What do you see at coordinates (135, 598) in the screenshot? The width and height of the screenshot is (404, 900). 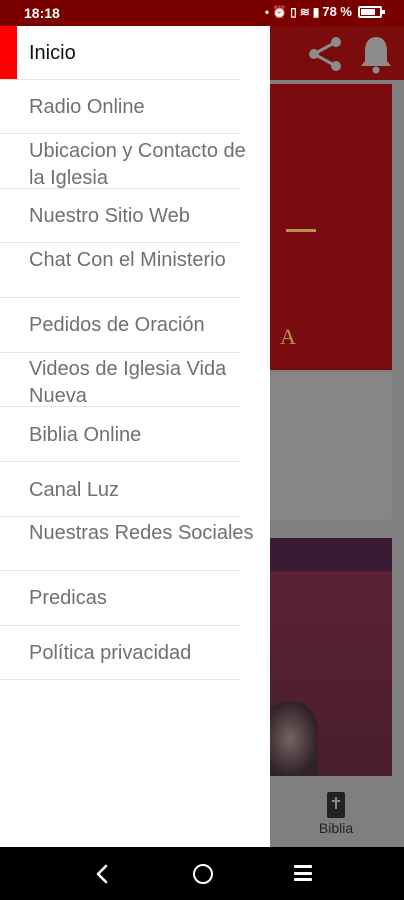 I see `menu-item-predicas: Predicas` at bounding box center [135, 598].